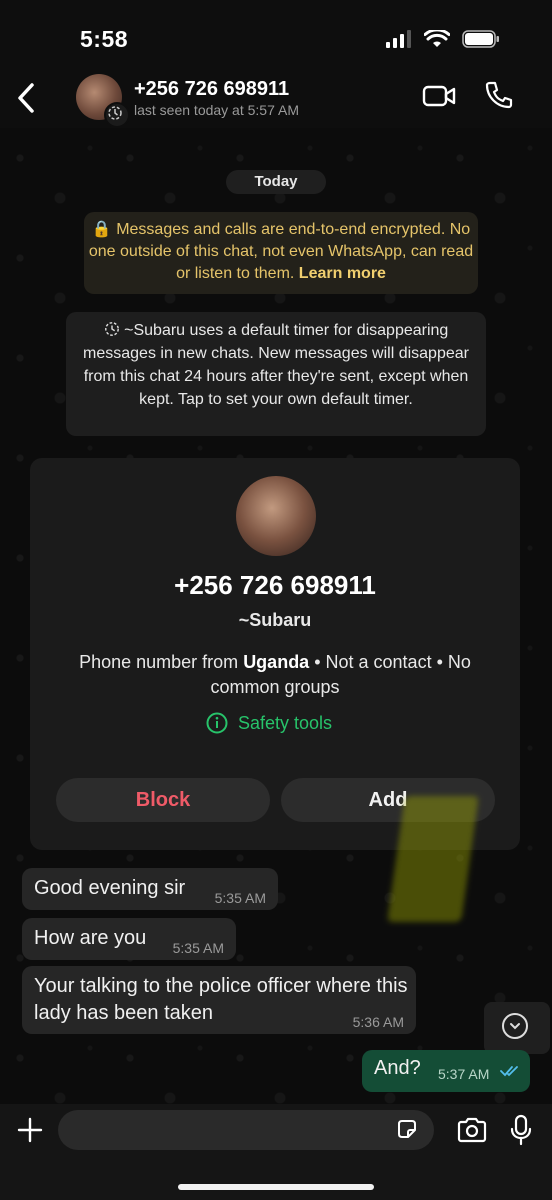 The image size is (552, 1200). I want to click on contact-name: +256 726 698911, so click(211, 89).